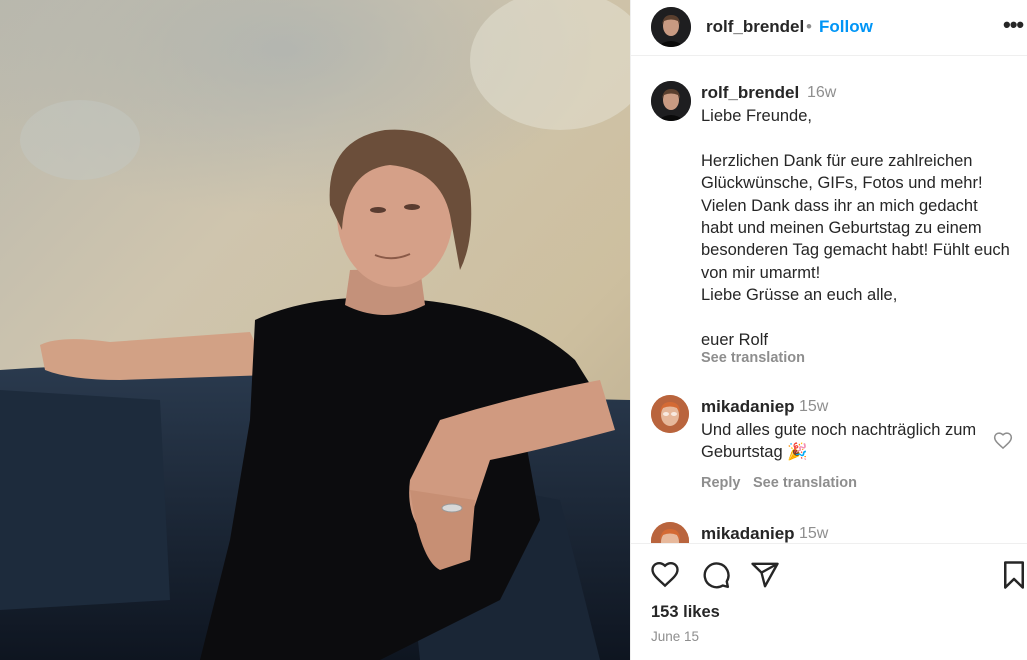  Describe the element at coordinates (685, 612) in the screenshot. I see `likes-count: 153 likes` at that location.